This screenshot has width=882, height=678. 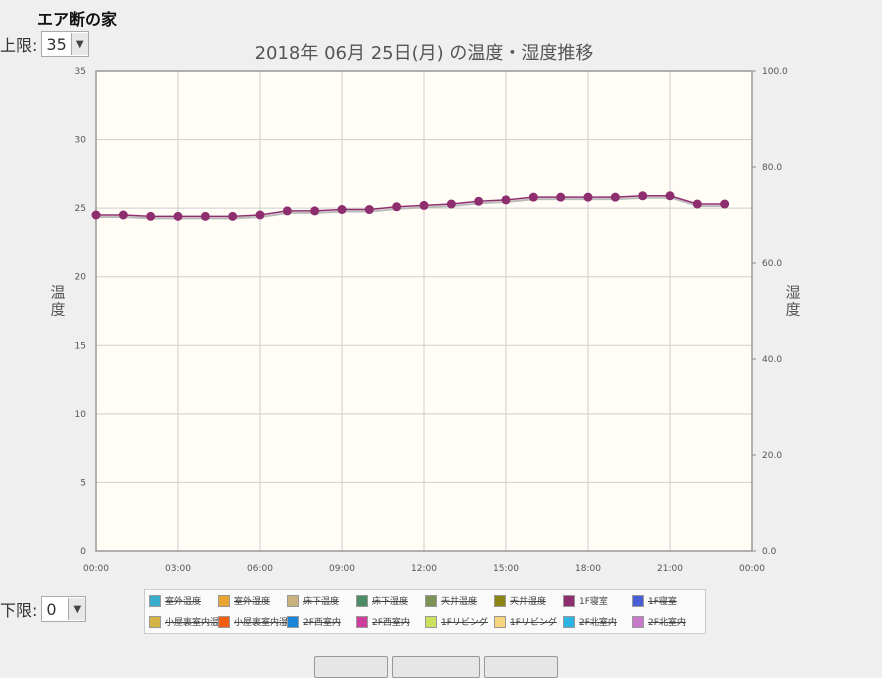 What do you see at coordinates (80, 72) in the screenshot?
I see `y-tick-label-left: 35` at bounding box center [80, 72].